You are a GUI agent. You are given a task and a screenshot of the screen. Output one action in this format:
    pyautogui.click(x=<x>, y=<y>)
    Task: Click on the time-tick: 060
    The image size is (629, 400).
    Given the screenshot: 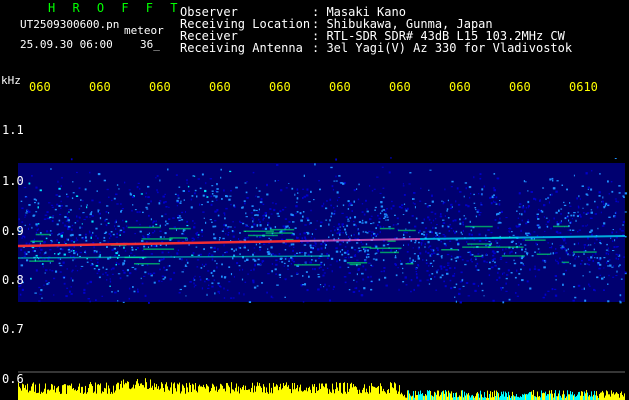 What is the action you would take?
    pyautogui.click(x=100, y=87)
    